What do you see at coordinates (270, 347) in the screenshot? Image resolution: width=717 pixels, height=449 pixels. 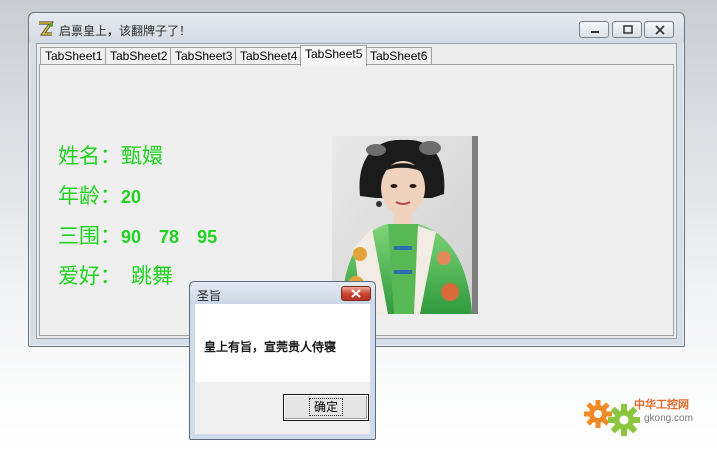 I see `dialog-message: 皇上有旨，宣莞贵人侍寝` at bounding box center [270, 347].